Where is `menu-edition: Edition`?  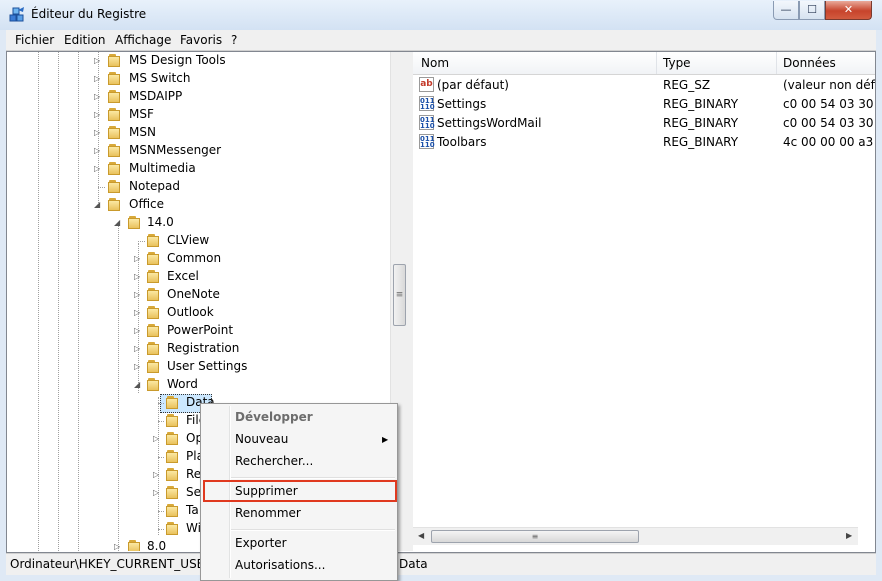
menu-edition: Edition is located at coordinates (85, 40).